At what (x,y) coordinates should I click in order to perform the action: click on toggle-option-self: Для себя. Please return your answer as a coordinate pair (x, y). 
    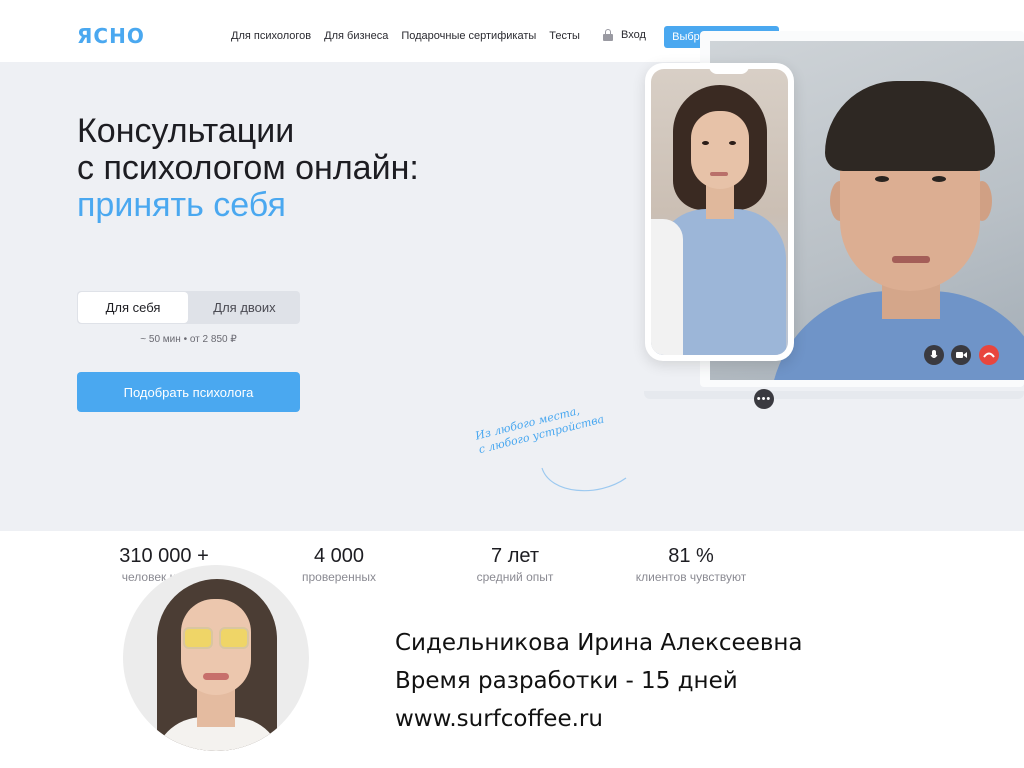
    Looking at the image, I should click on (133, 307).